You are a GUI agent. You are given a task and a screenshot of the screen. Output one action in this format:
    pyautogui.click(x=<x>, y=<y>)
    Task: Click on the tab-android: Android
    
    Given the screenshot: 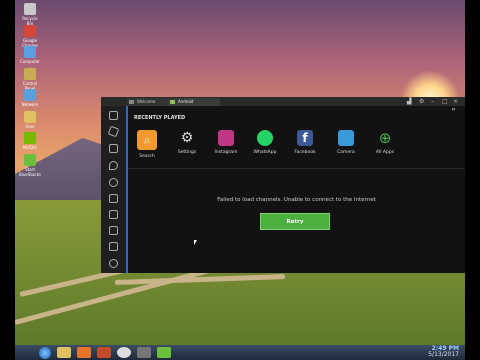 What is the action you would take?
    pyautogui.click(x=194, y=102)
    